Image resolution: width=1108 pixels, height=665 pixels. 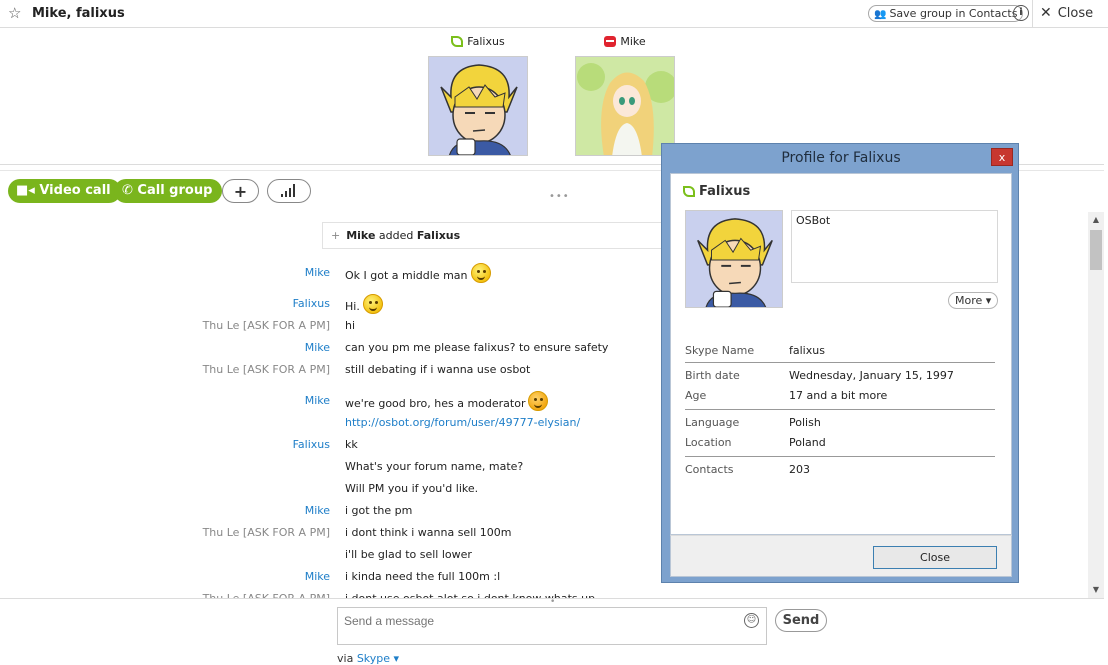 What do you see at coordinates (755, 350) in the screenshot?
I see `profile-row-skype-name: Skype Name falixus` at bounding box center [755, 350].